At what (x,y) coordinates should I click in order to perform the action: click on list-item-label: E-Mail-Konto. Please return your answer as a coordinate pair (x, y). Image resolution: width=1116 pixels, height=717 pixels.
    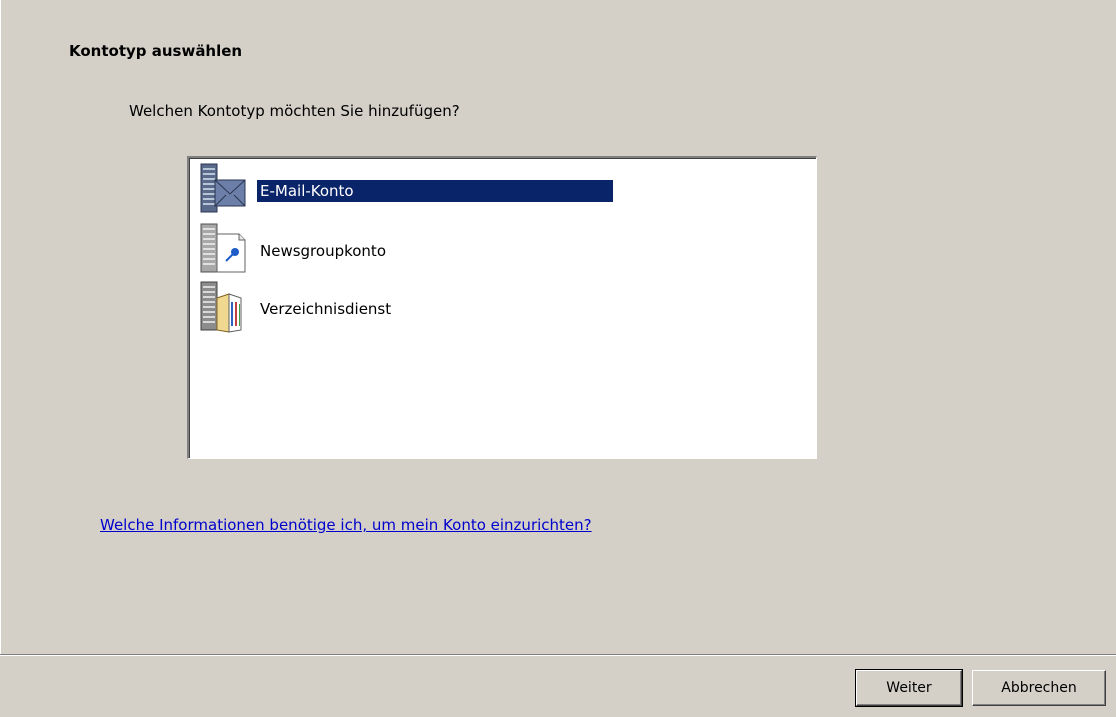
    Looking at the image, I should click on (435, 191).